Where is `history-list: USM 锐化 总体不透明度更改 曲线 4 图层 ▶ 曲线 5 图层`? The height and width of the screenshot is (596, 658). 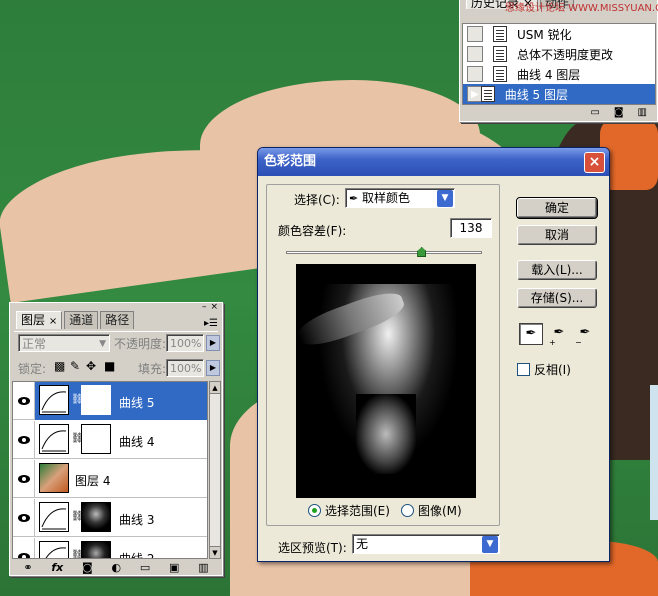 history-list: USM 锐化 总体不透明度更改 曲线 4 图层 ▶ 曲线 5 图层 is located at coordinates (559, 64).